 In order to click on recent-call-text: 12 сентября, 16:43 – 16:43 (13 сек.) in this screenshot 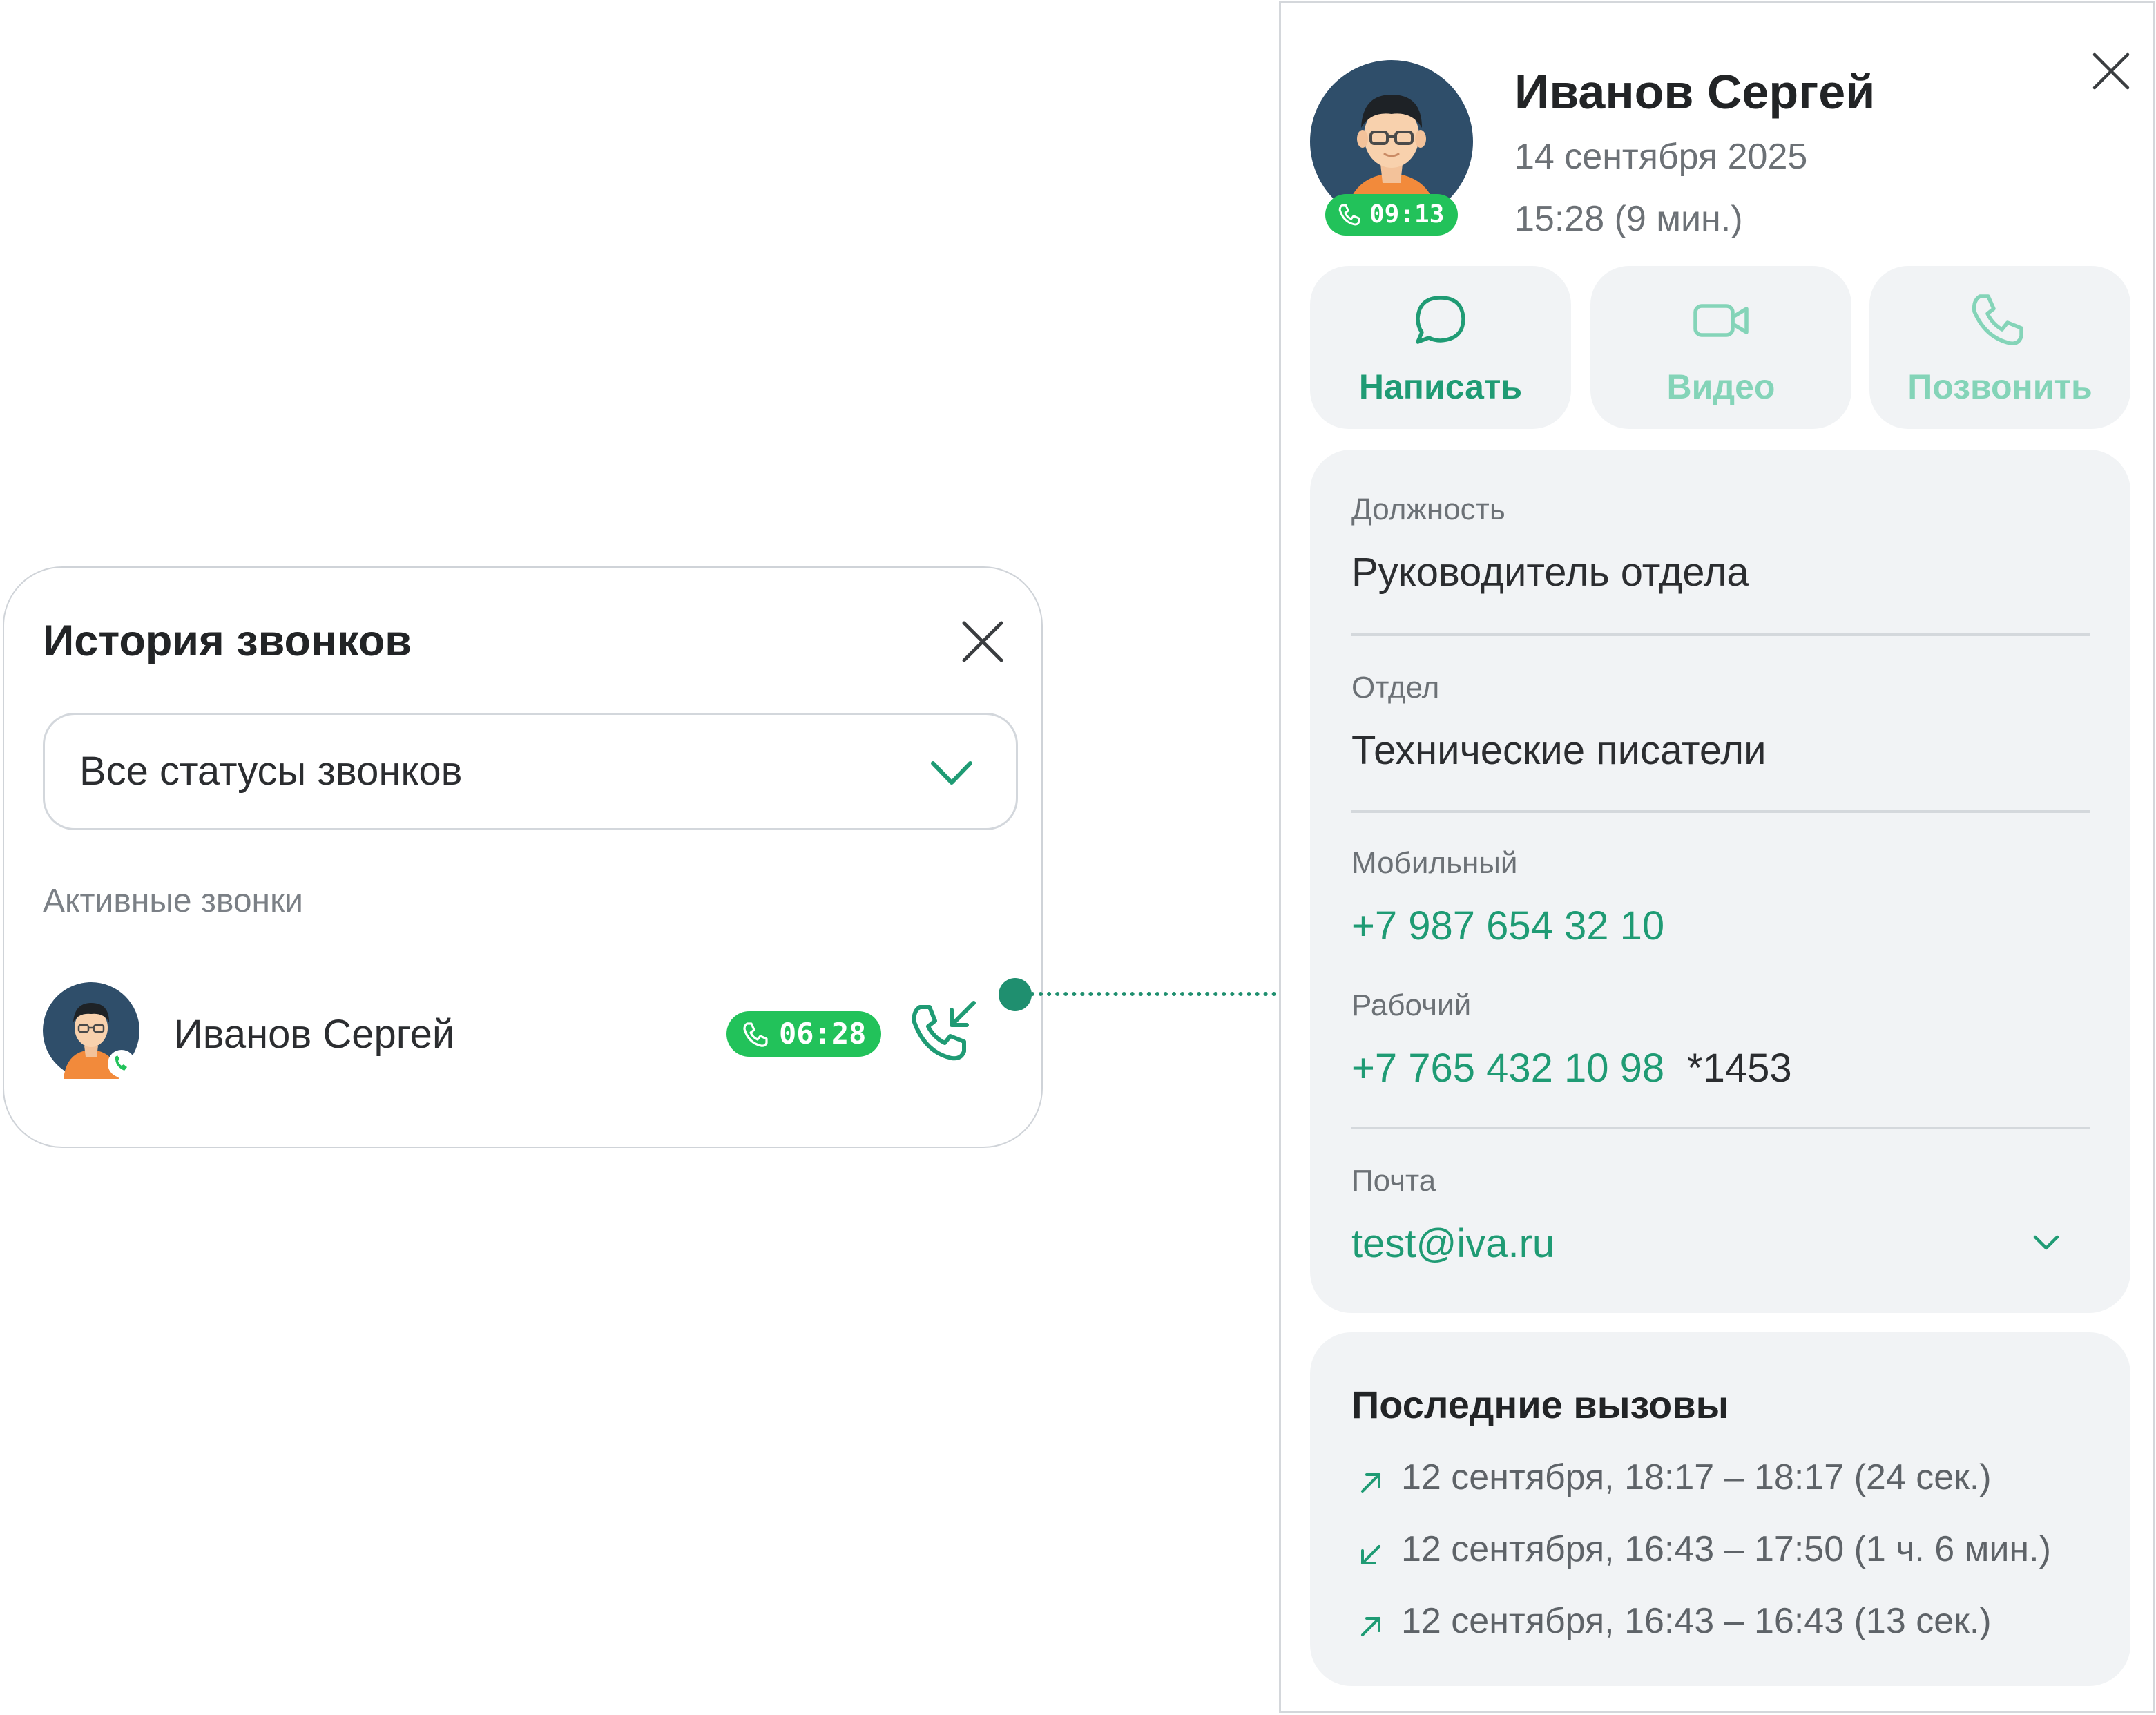, I will do `click(1696, 1621)`.